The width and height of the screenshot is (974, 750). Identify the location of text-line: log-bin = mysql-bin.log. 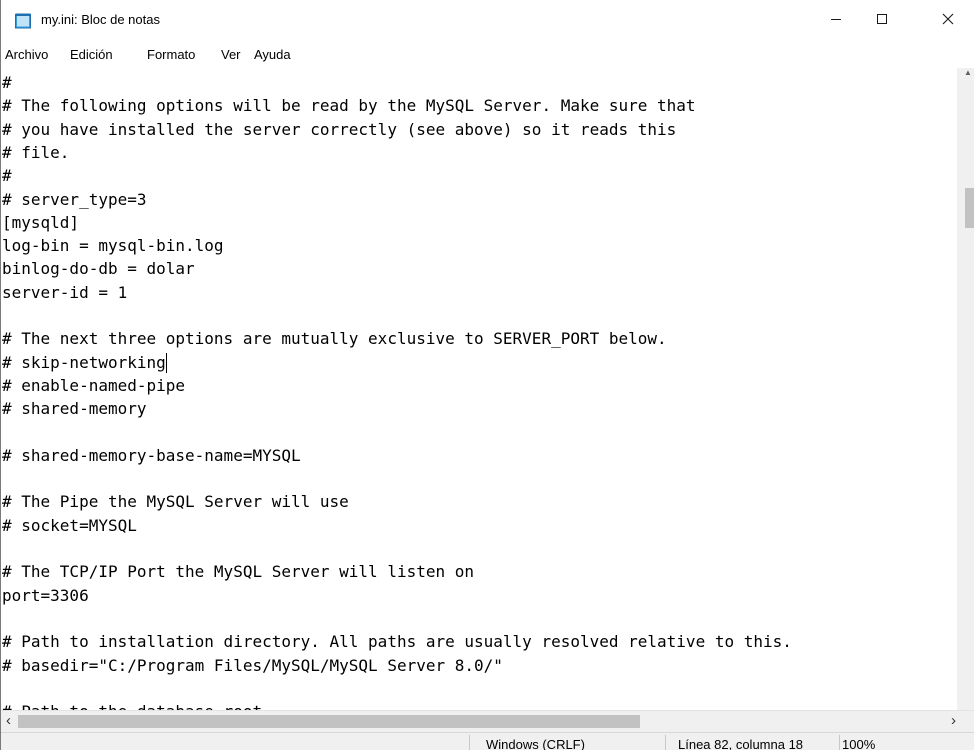
(113, 246).